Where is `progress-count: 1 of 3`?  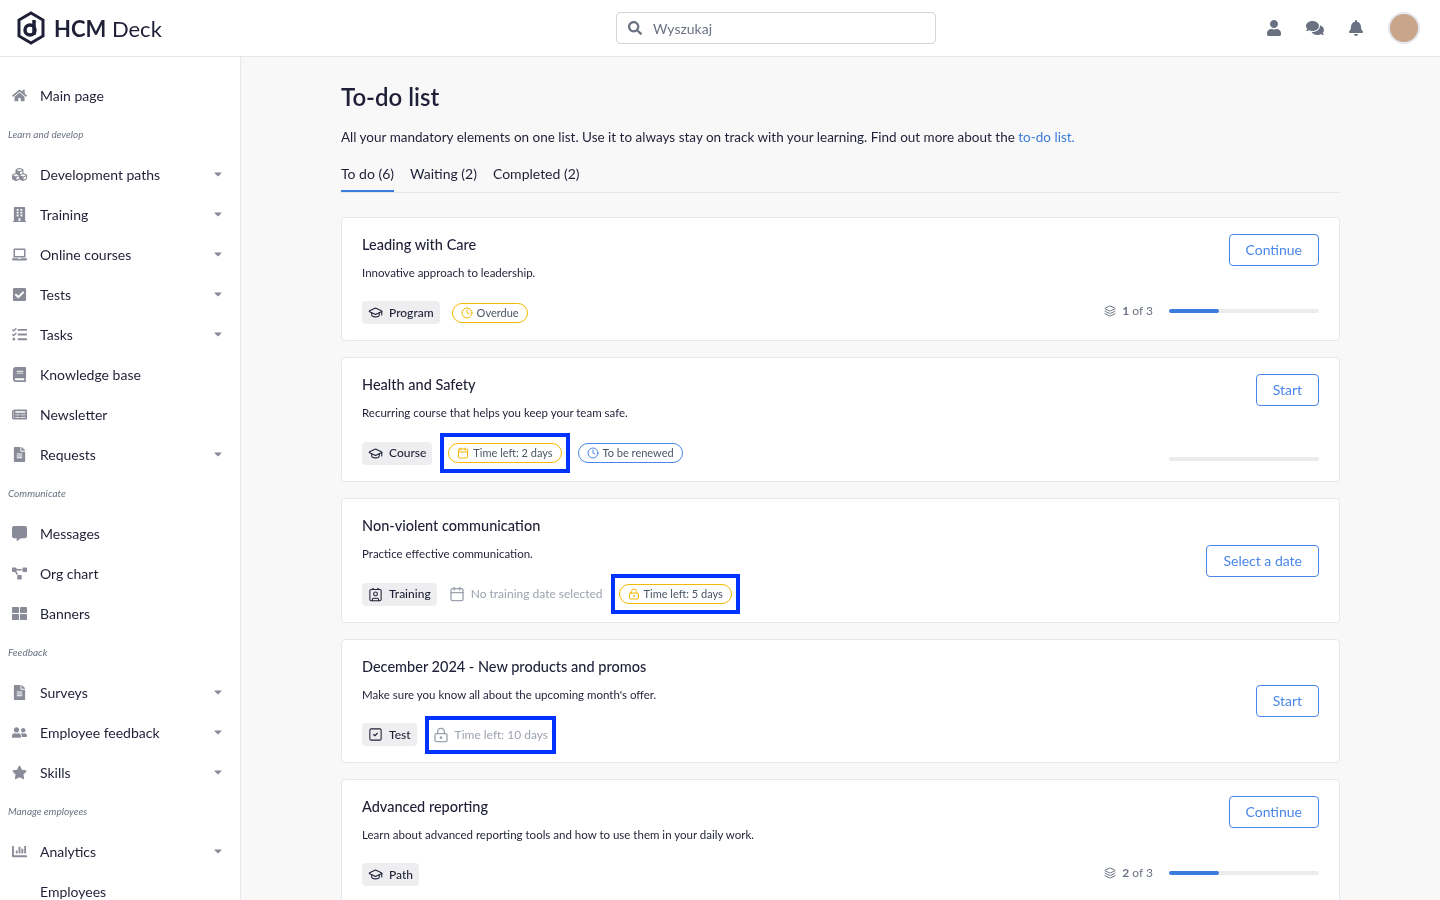
progress-count: 1 of 3 is located at coordinates (1137, 311).